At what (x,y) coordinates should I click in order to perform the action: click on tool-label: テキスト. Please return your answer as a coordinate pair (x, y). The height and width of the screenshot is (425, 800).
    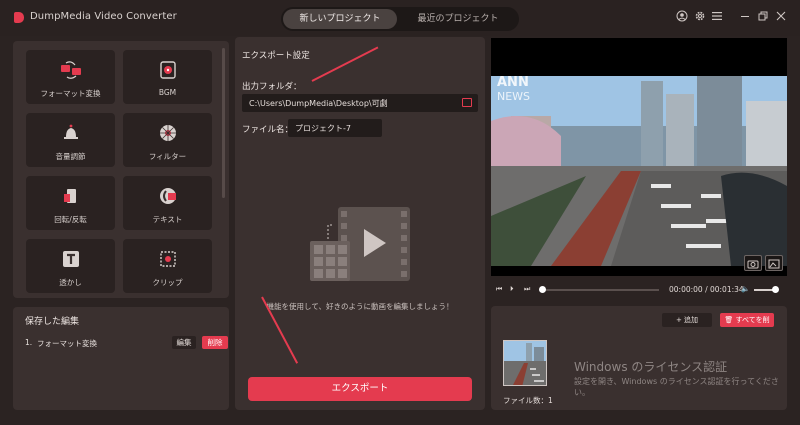
    Looking at the image, I should click on (167, 219).